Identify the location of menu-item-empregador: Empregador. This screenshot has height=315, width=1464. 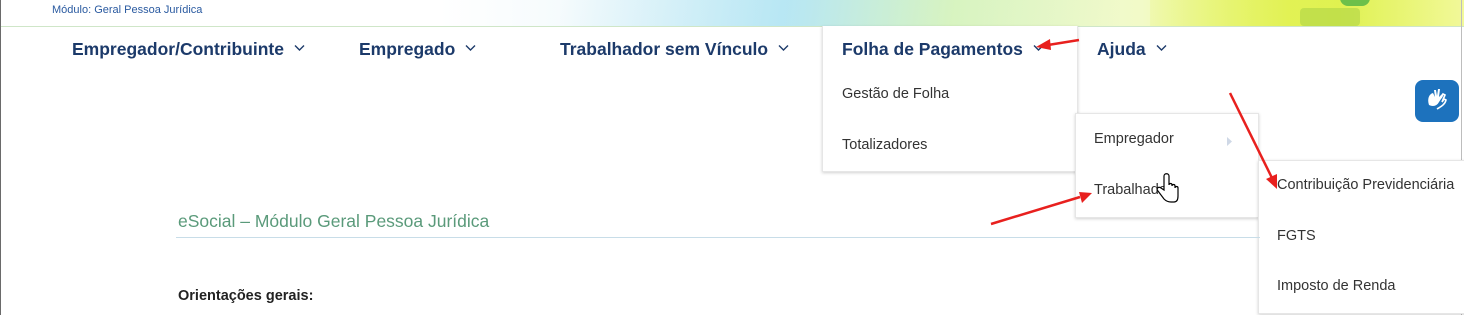
(1134, 139).